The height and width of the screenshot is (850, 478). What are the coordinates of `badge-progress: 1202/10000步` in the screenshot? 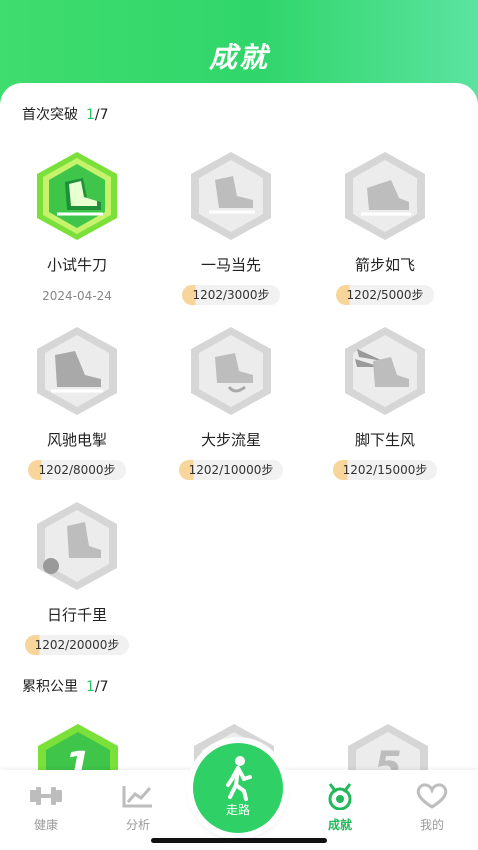 It's located at (231, 470).